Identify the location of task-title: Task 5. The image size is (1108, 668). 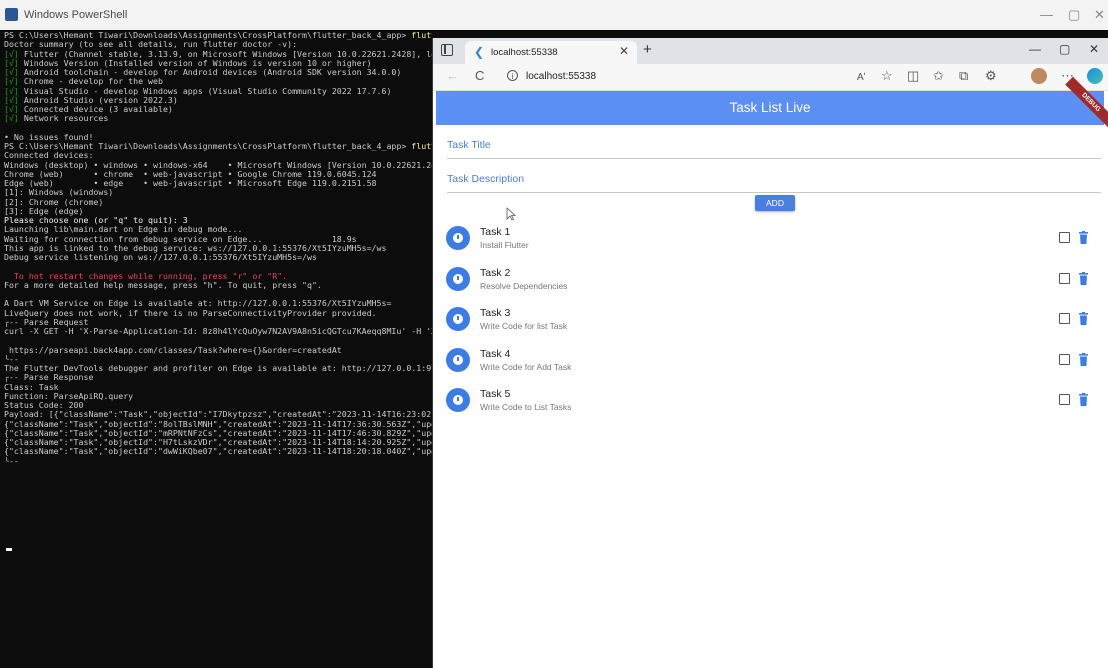
(495, 394).